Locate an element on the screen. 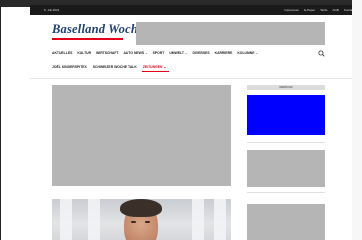  nav-item-kinderspitex: JOËL KINDERSPITEX is located at coordinates (69, 67).